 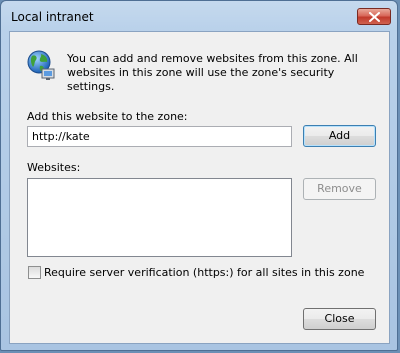 What do you see at coordinates (34, 272) in the screenshot?
I see `require-verification-checkbox` at bounding box center [34, 272].